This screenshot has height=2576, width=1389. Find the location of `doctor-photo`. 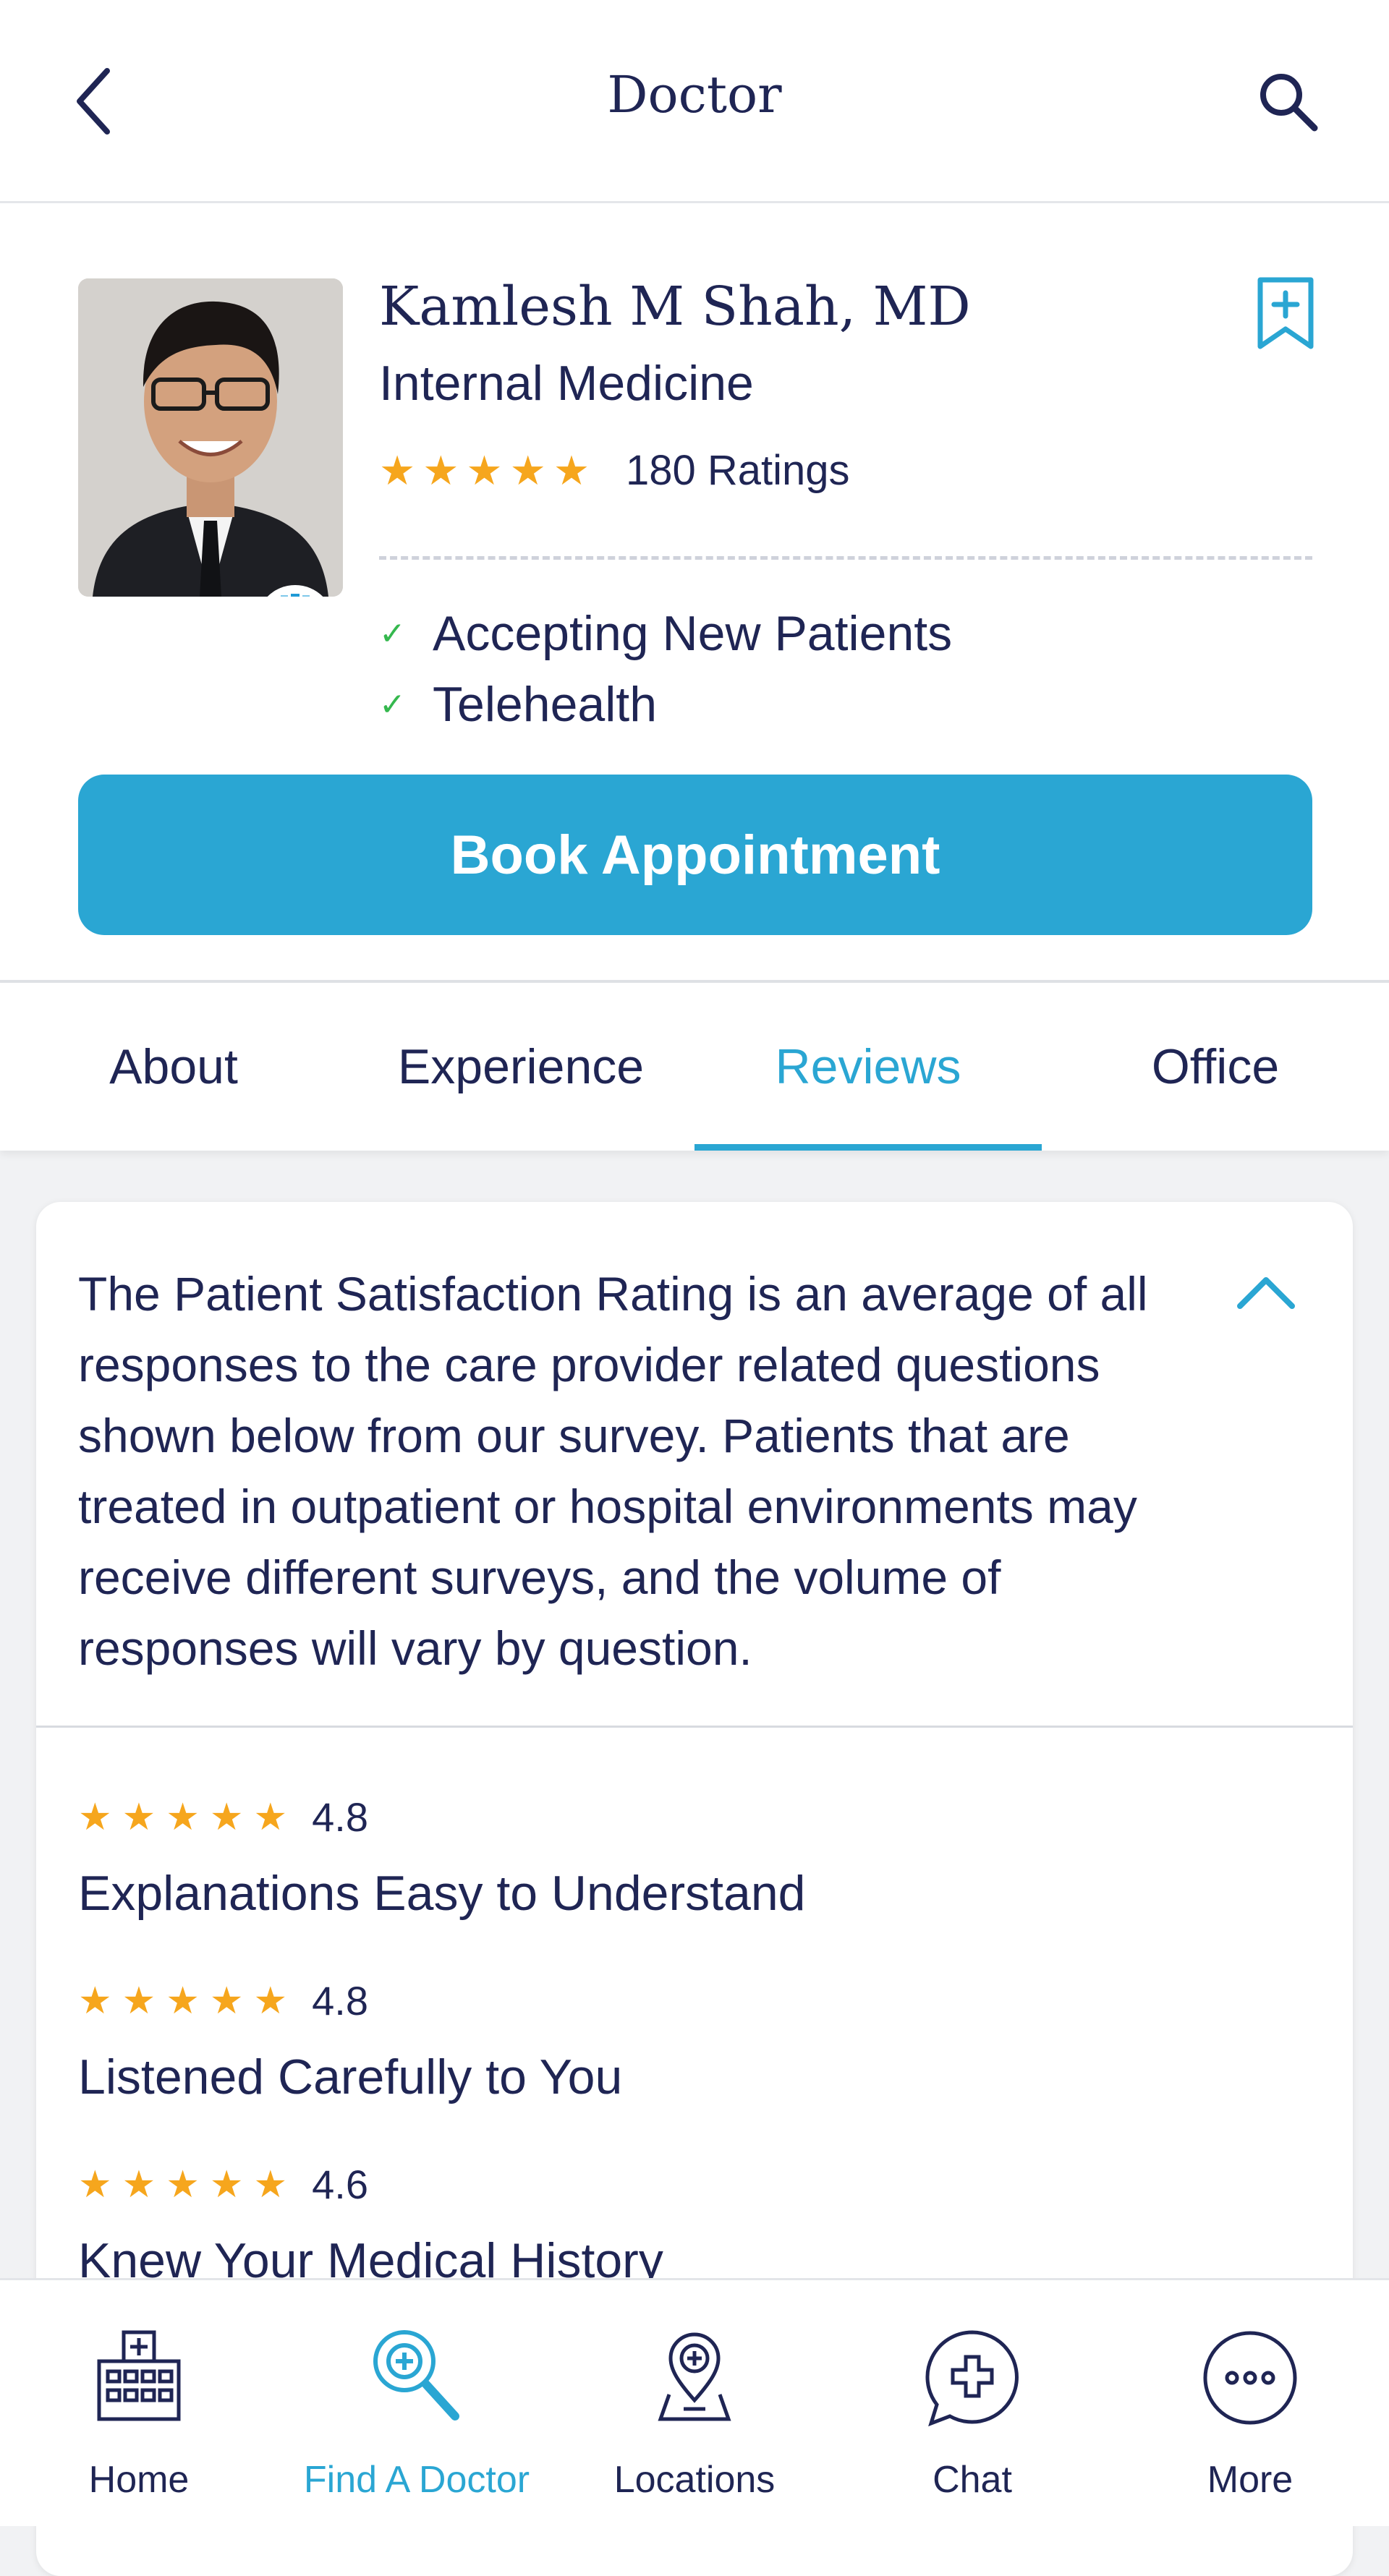

doctor-photo is located at coordinates (210, 438).